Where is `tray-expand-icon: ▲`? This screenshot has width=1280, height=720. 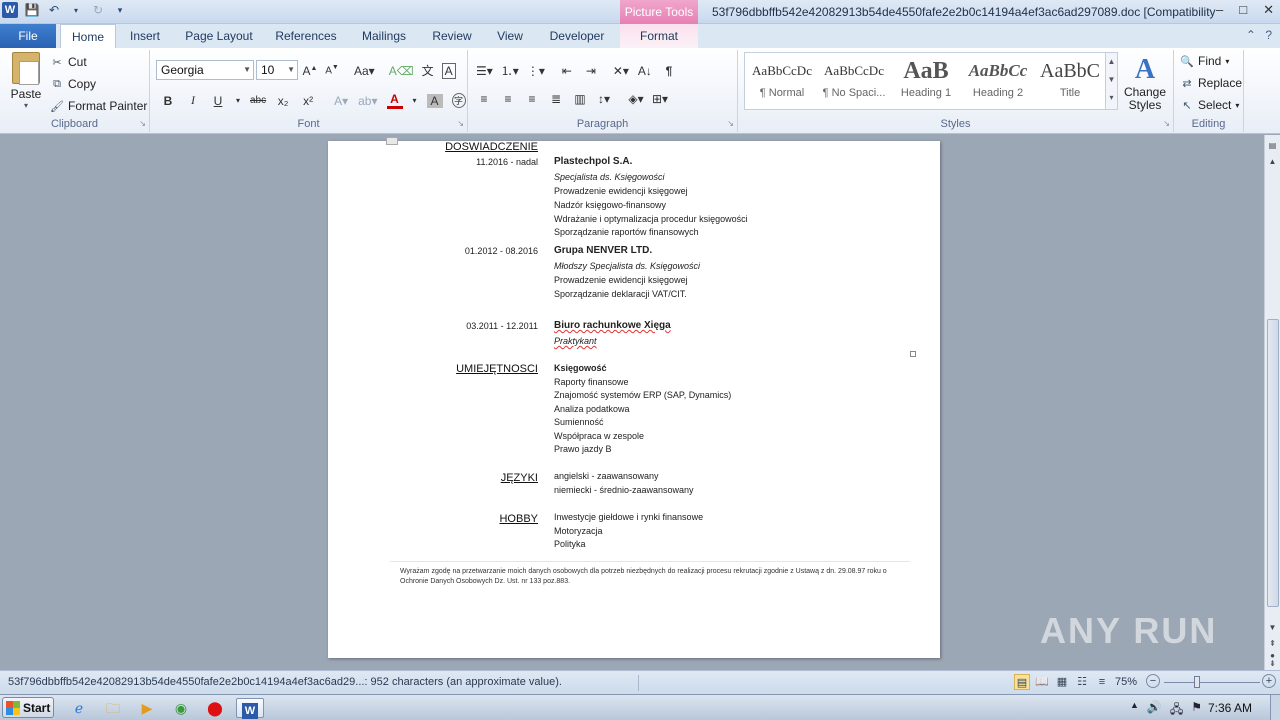
tray-expand-icon: ▲ is located at coordinates (1134, 710).